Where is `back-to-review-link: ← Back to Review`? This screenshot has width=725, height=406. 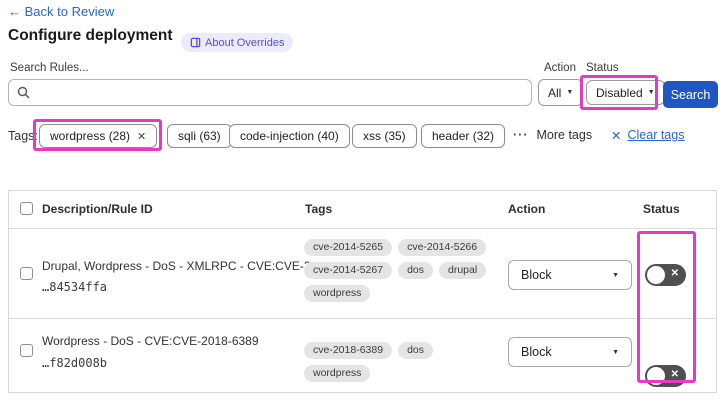 back-to-review-link: ← Back to Review is located at coordinates (61, 11).